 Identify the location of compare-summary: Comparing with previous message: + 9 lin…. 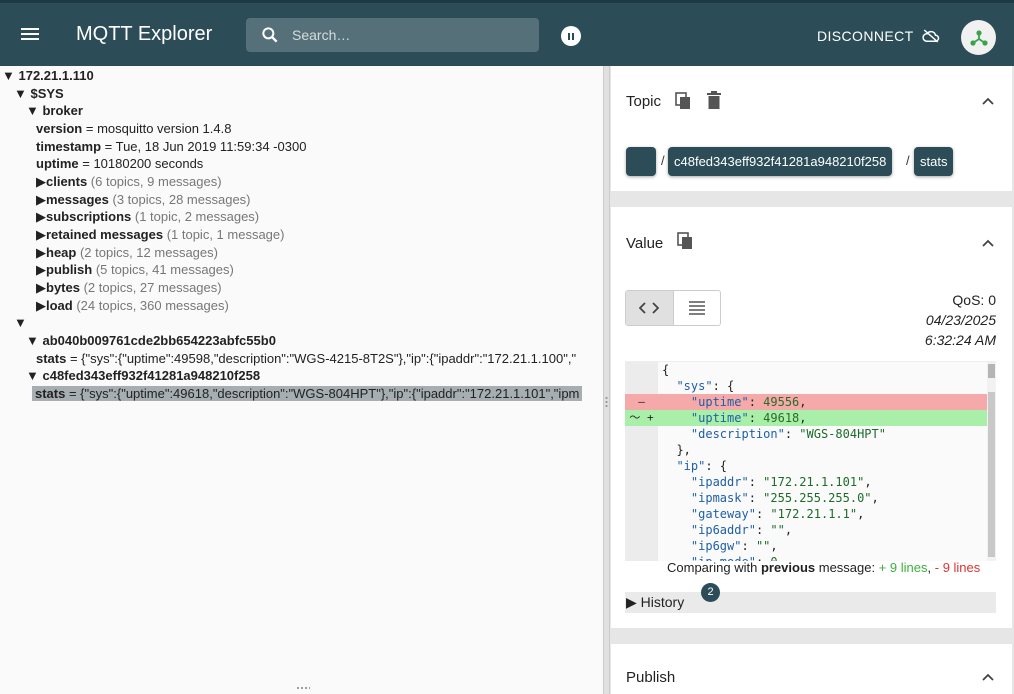
(824, 567).